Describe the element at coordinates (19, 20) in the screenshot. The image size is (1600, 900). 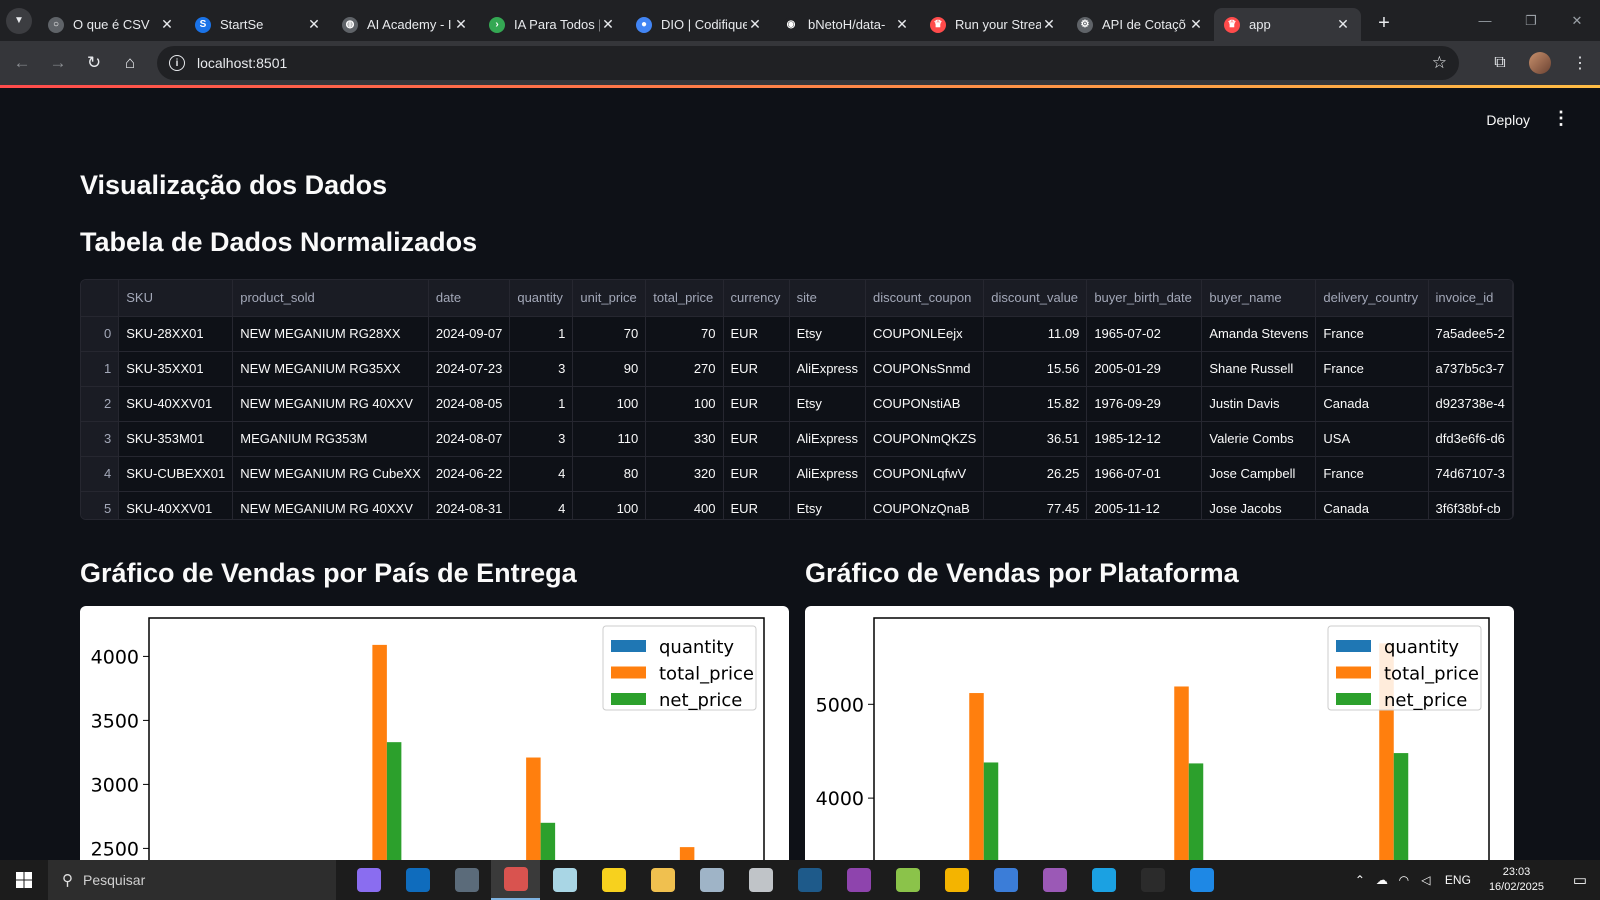
I see `tab-search-button: ▼` at that location.